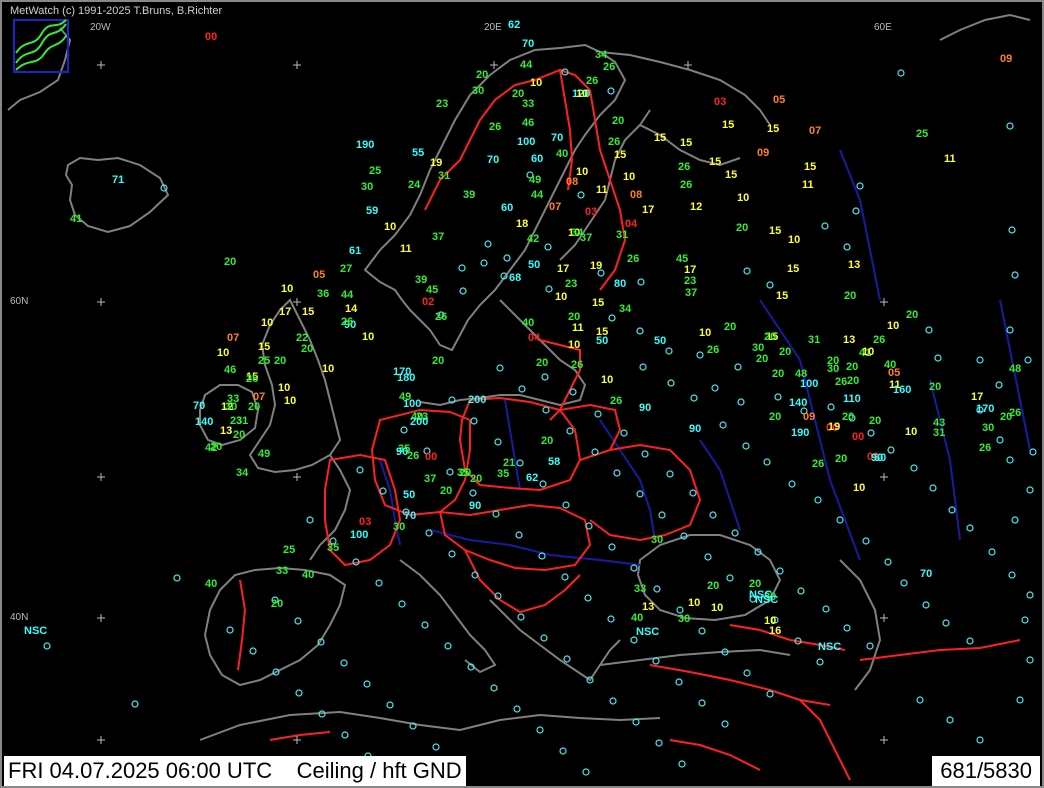  Describe the element at coordinates (798, 403) in the screenshot. I see `ceiling-value: 140` at that location.